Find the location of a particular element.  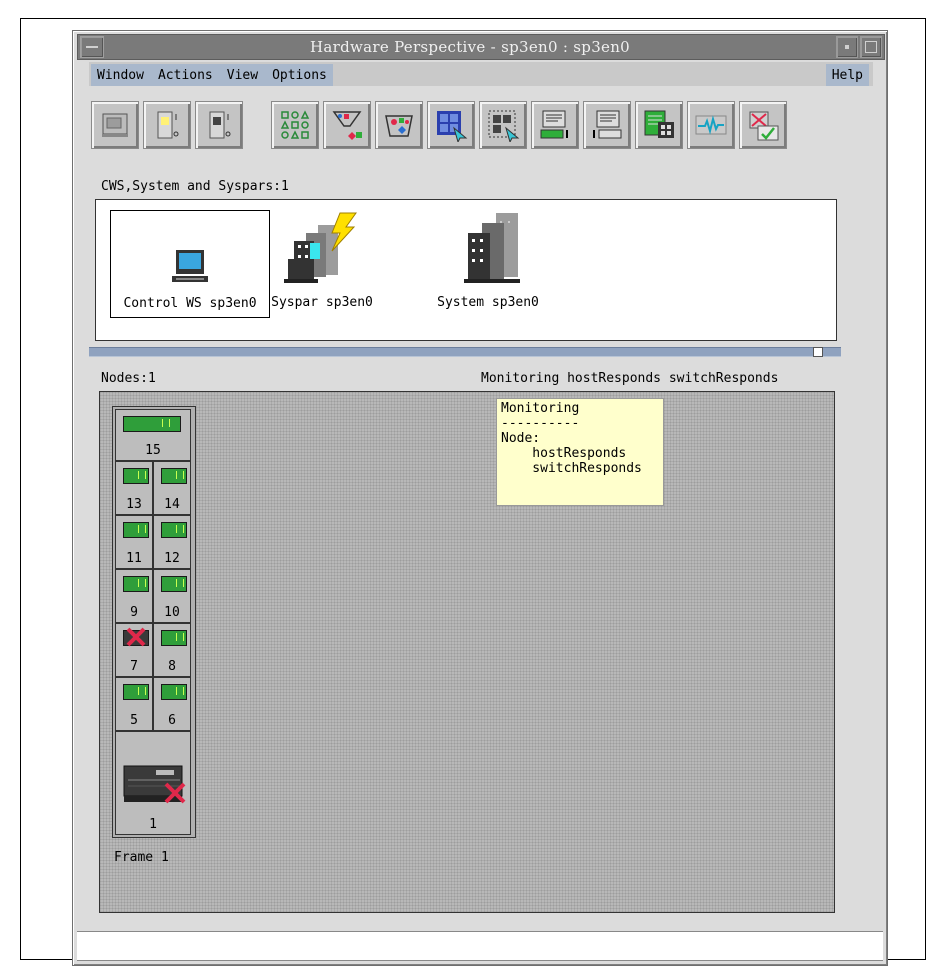

menu-help: Help is located at coordinates (847, 75).